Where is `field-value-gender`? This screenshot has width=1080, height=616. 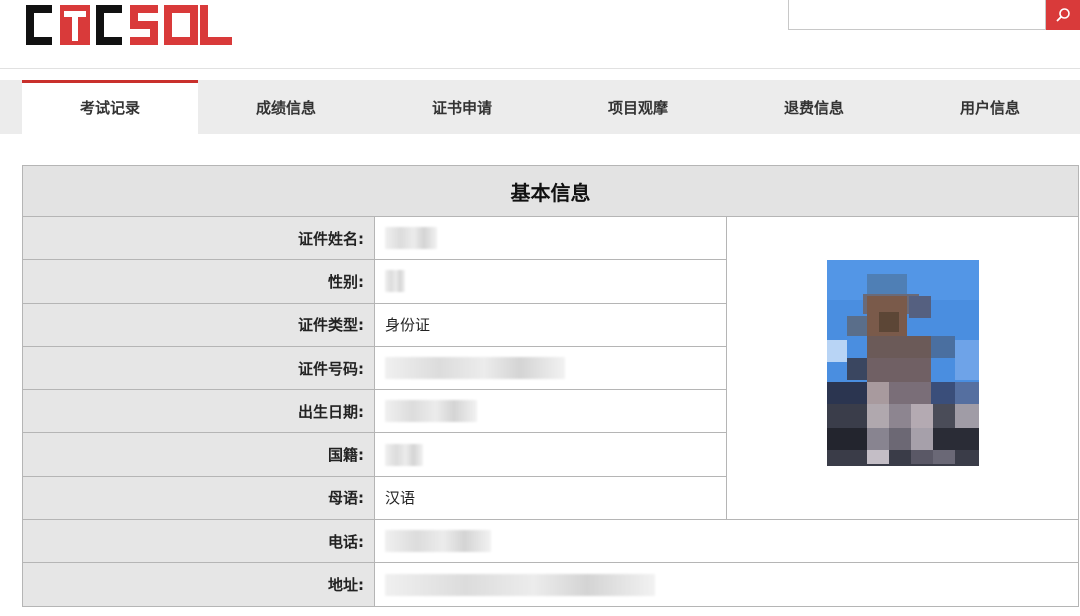 field-value-gender is located at coordinates (550, 281).